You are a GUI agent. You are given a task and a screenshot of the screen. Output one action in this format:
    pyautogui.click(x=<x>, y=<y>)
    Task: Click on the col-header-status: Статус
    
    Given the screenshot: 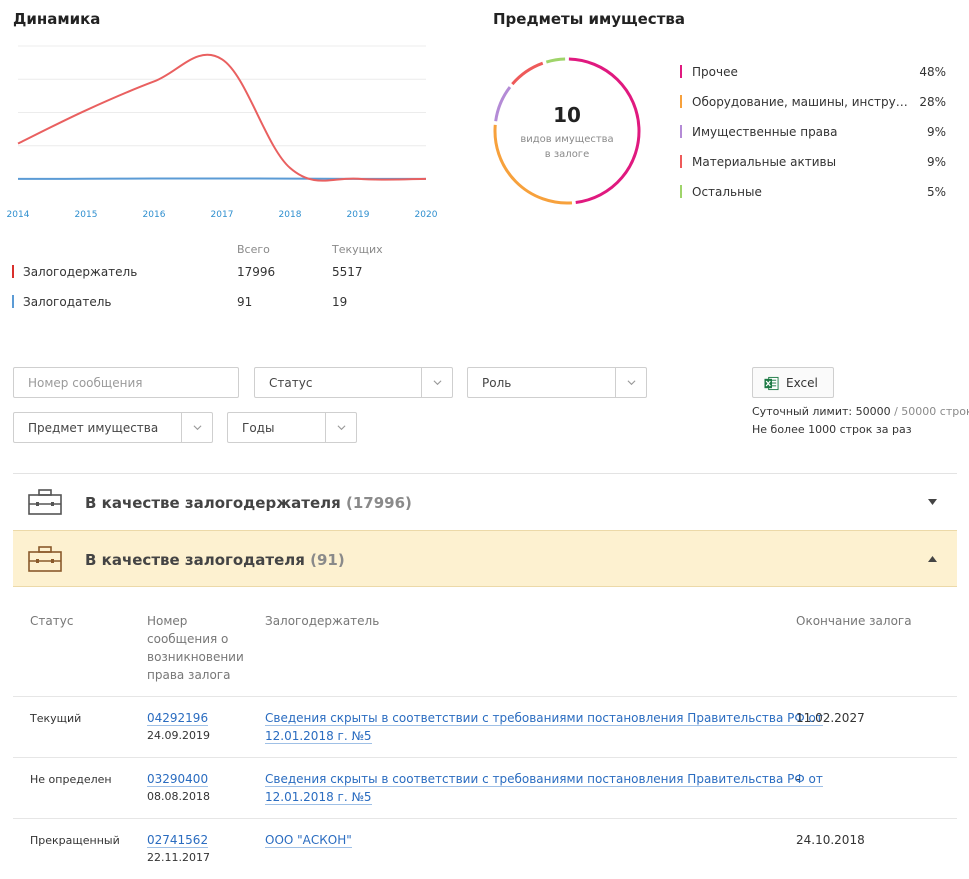 What is the action you would take?
    pyautogui.click(x=52, y=621)
    